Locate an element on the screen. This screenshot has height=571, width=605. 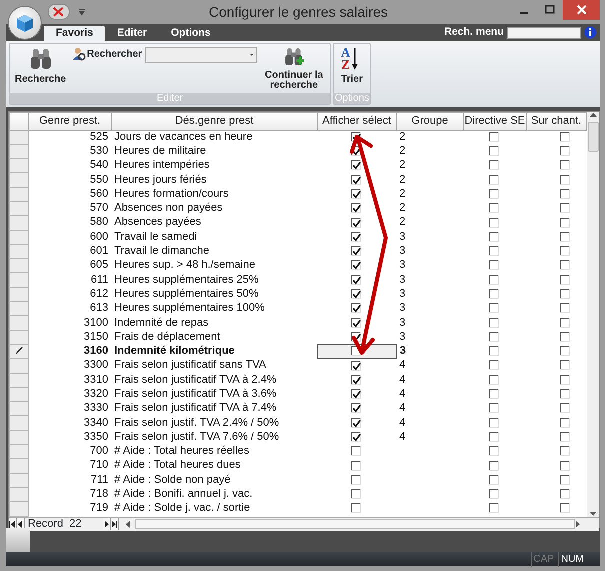
ribbon-button: A Z Trier is located at coordinates (352, 68).